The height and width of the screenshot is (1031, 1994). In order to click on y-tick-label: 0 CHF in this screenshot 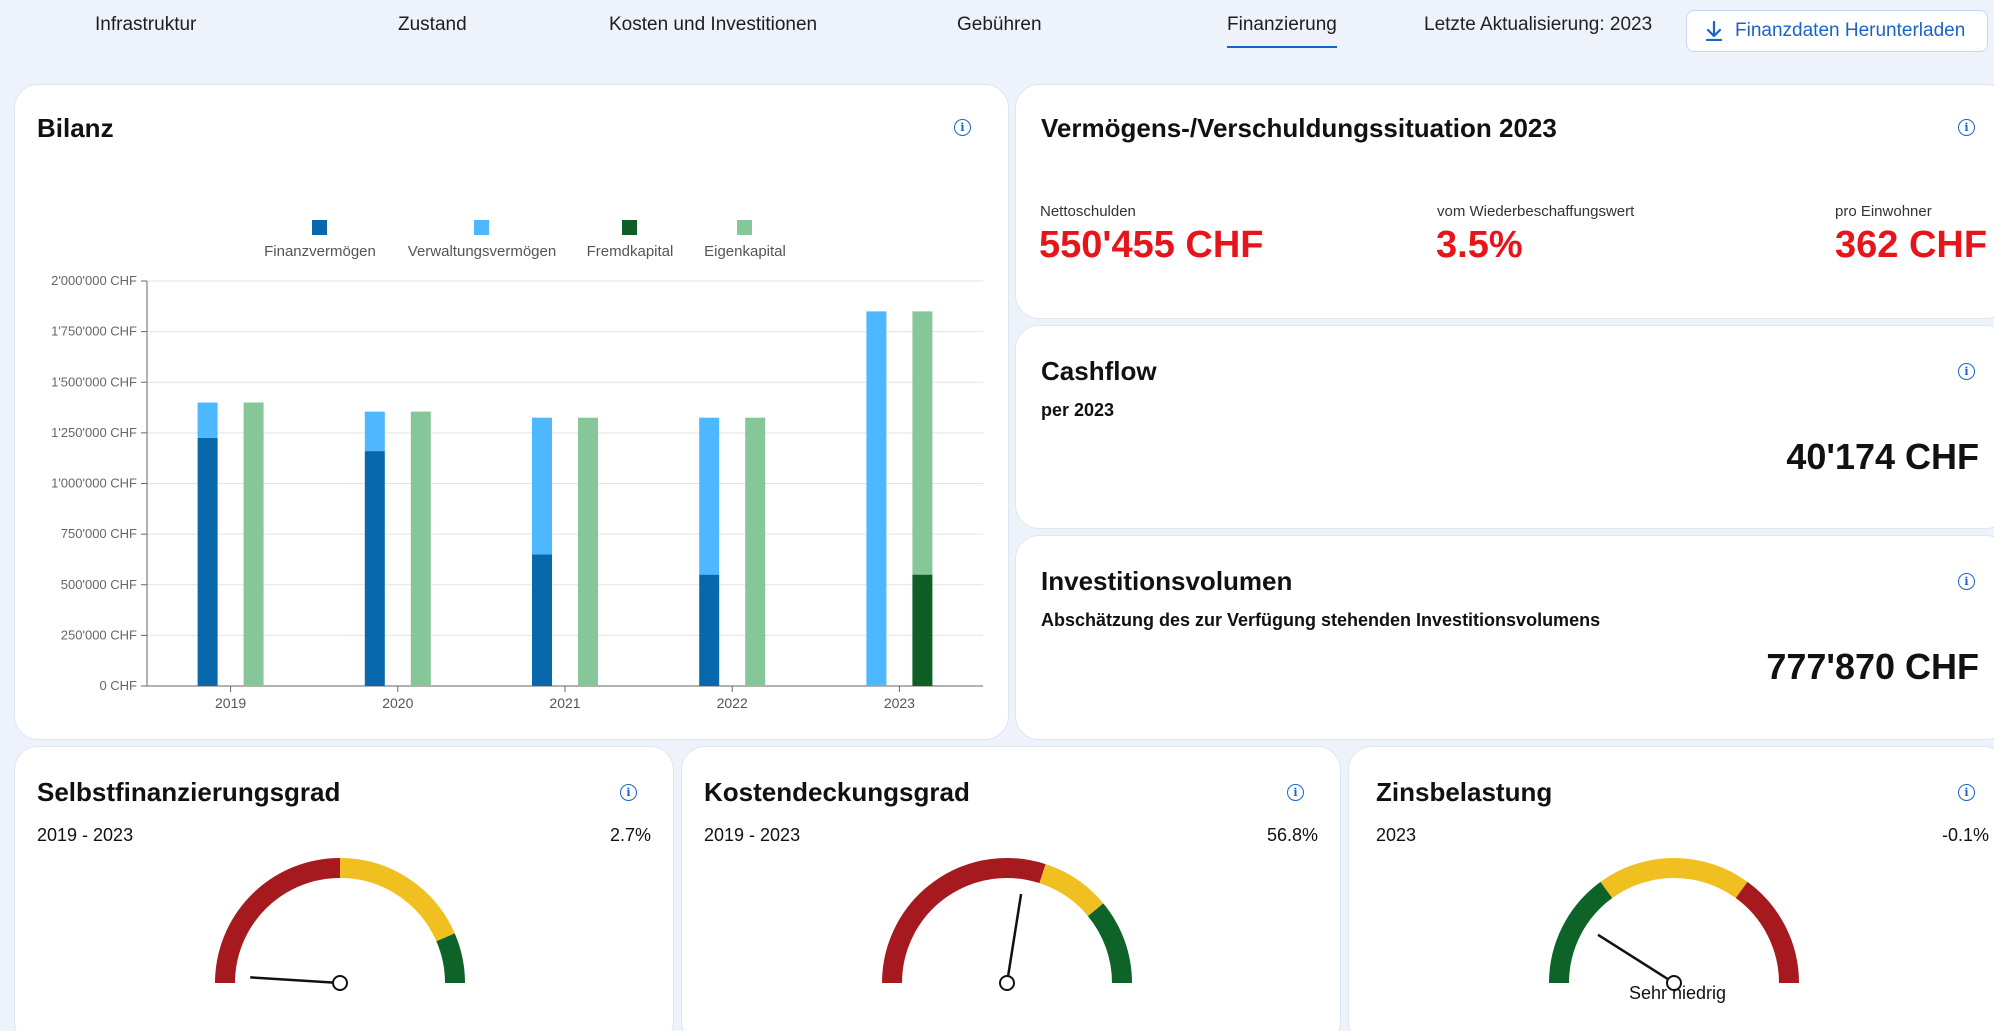, I will do `click(118, 685)`.